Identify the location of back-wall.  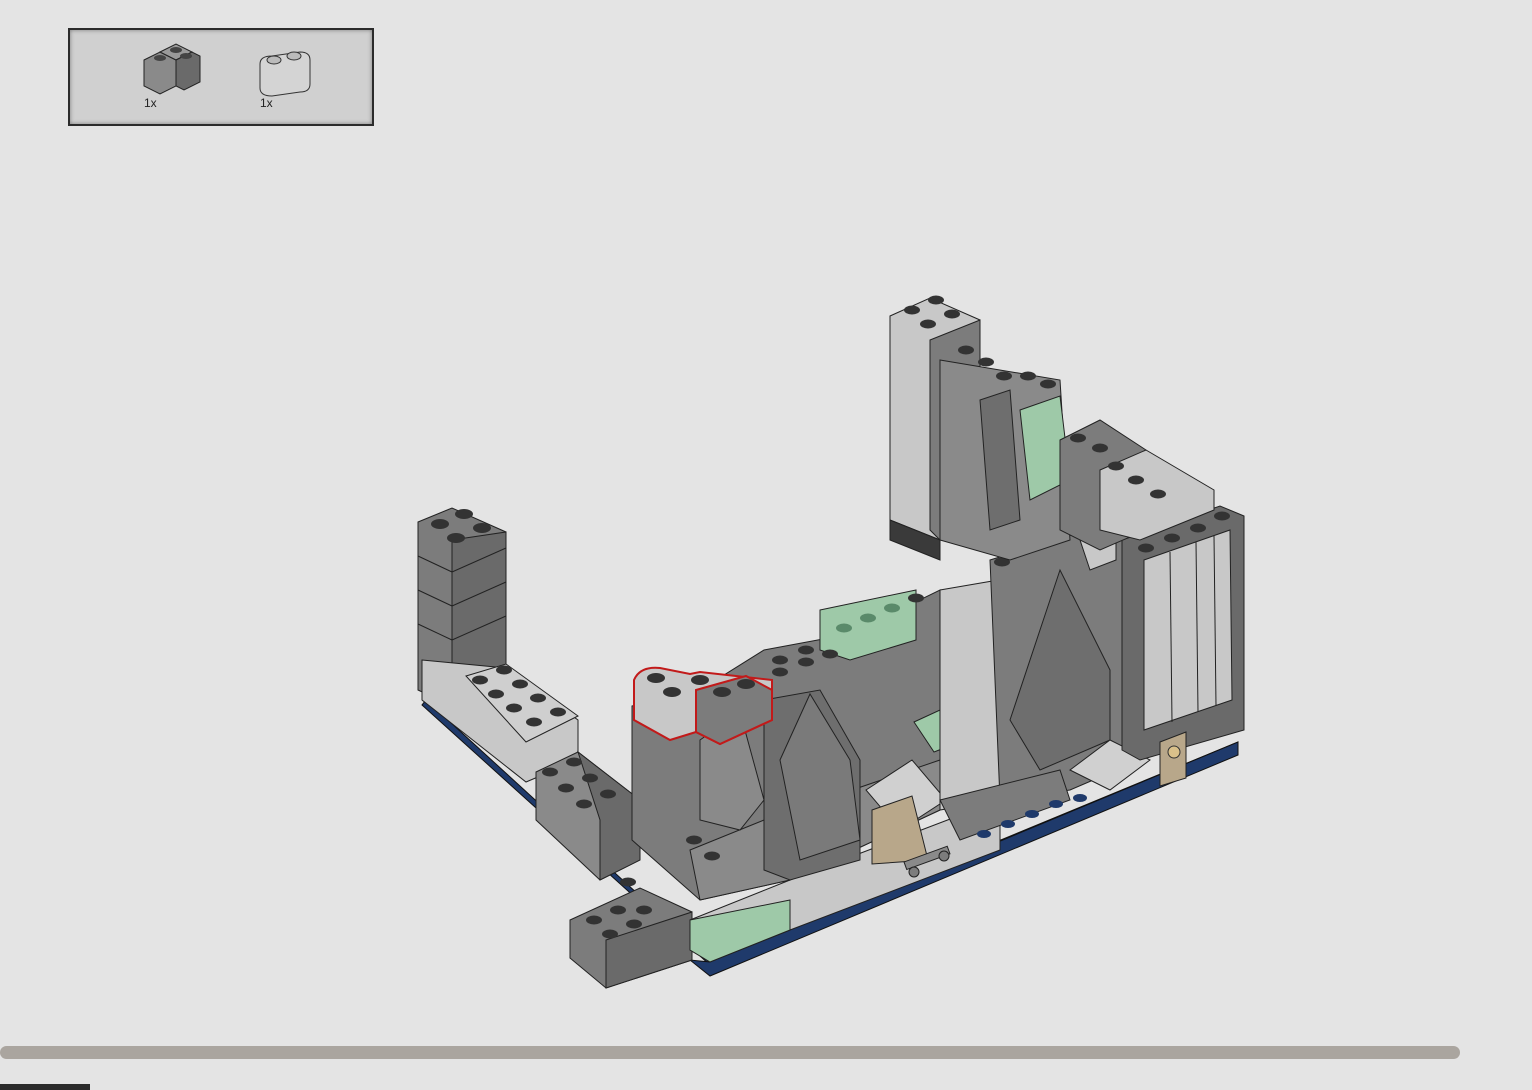
(1052, 428).